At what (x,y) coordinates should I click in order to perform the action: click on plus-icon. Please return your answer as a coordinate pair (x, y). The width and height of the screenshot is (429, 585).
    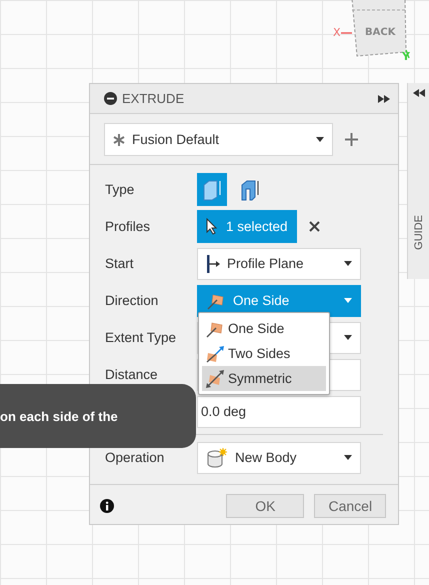
    Looking at the image, I should click on (351, 139).